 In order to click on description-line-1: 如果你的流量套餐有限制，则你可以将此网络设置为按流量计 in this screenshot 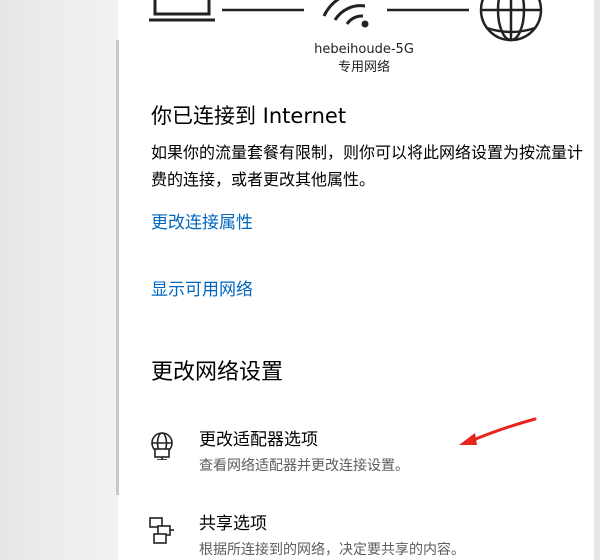, I will do `click(367, 152)`.